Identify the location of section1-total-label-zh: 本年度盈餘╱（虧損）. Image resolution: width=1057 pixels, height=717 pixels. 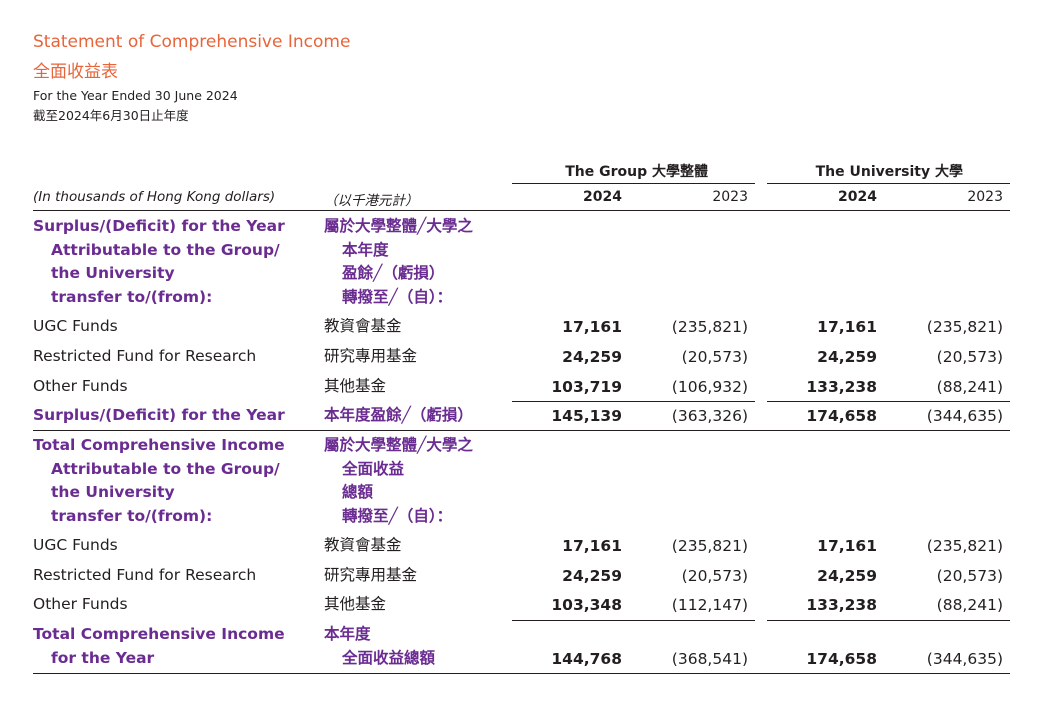
(398, 415).